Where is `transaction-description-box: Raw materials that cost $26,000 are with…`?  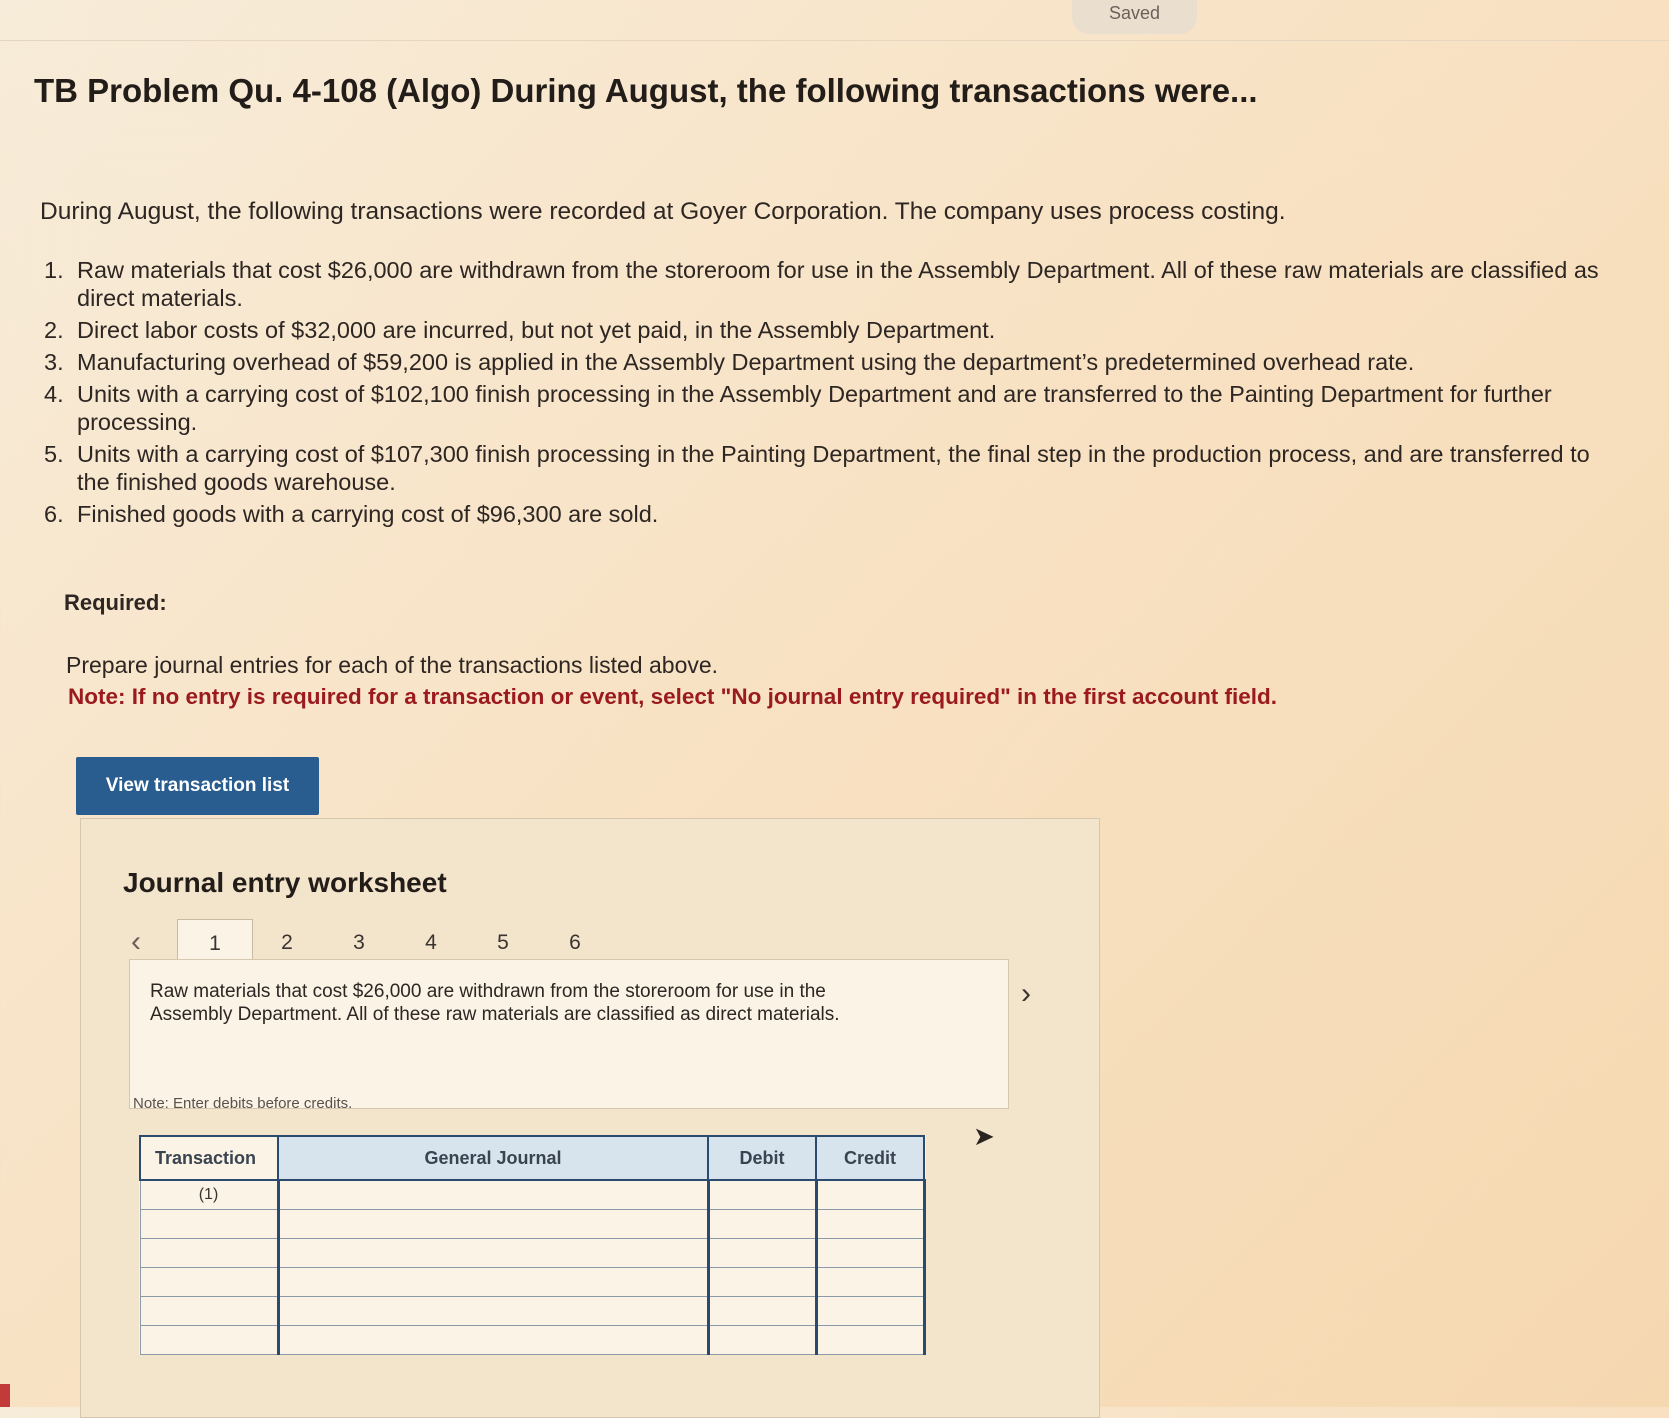 transaction-description-box: Raw materials that cost $26,000 are with… is located at coordinates (569, 1034).